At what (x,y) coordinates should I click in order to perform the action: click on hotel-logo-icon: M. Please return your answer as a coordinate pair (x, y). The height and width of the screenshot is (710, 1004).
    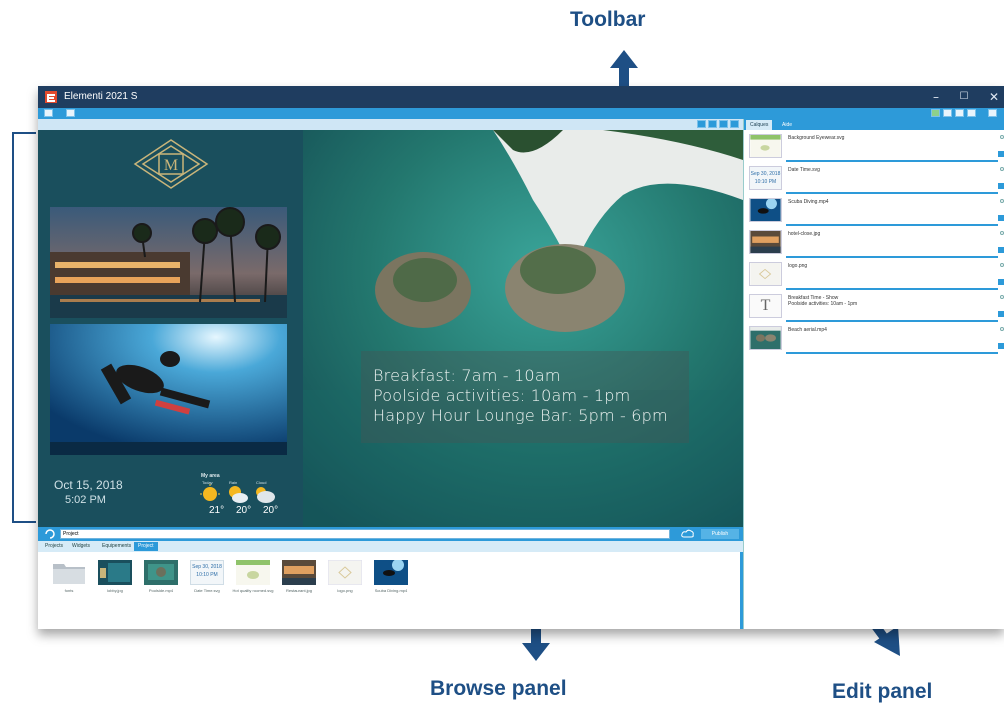
    Looking at the image, I should click on (171, 164).